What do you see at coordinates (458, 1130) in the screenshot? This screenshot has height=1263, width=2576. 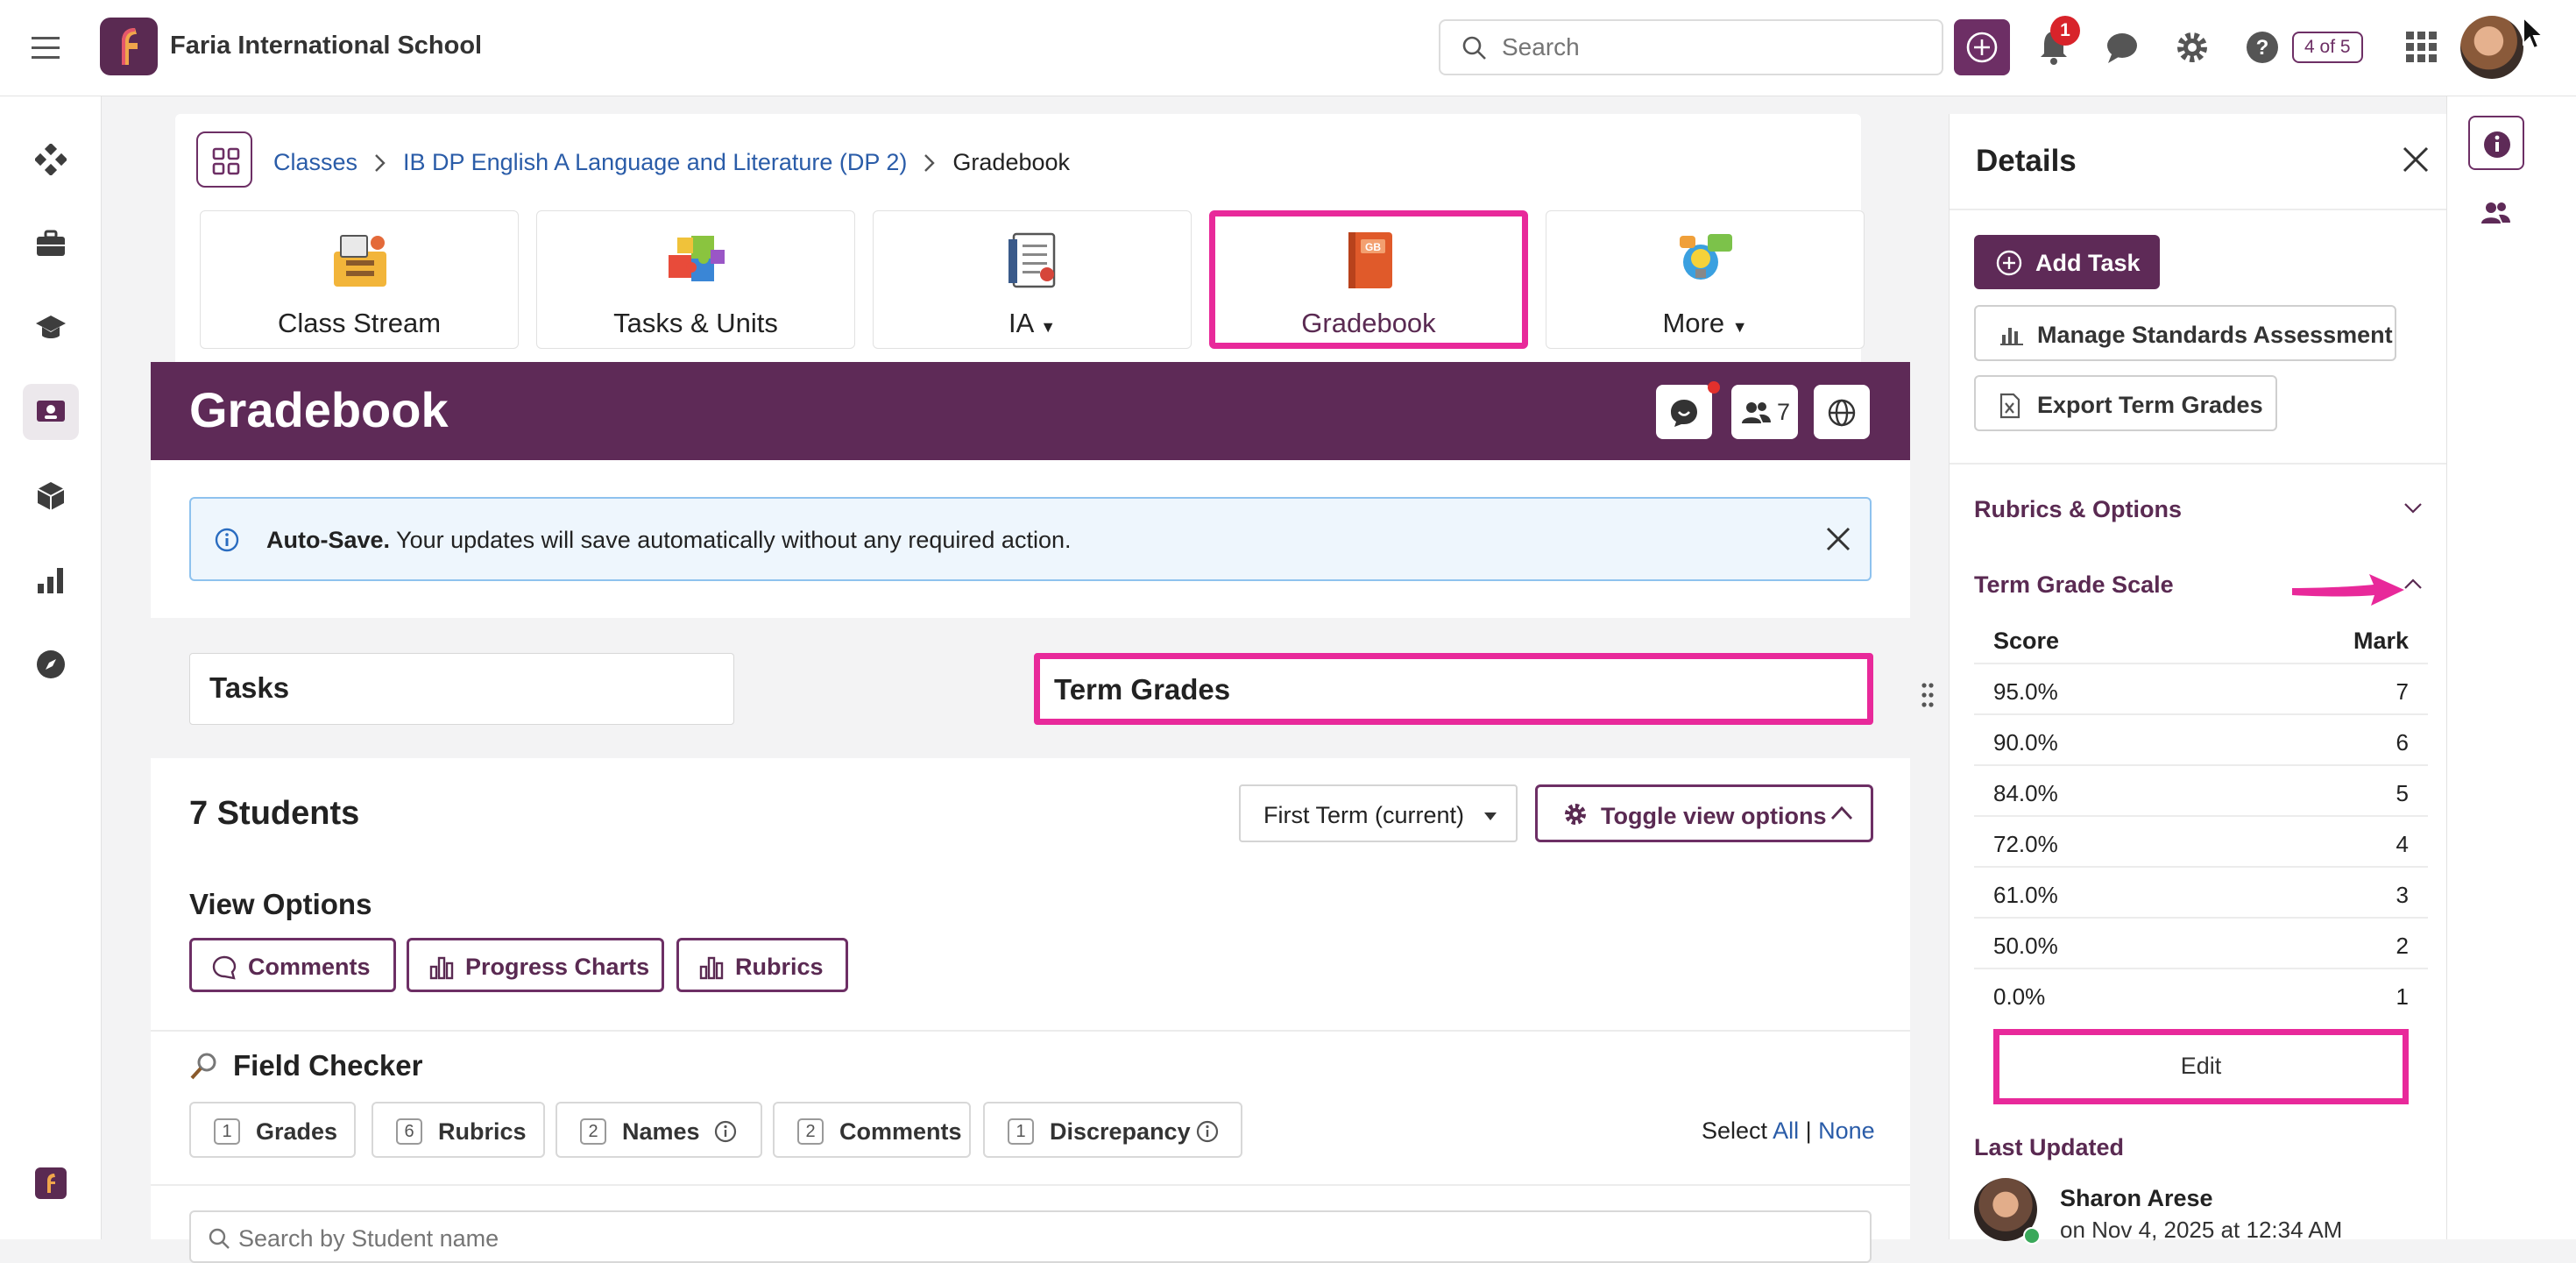 I see `field-chip-rubrics: 6 Rubrics` at bounding box center [458, 1130].